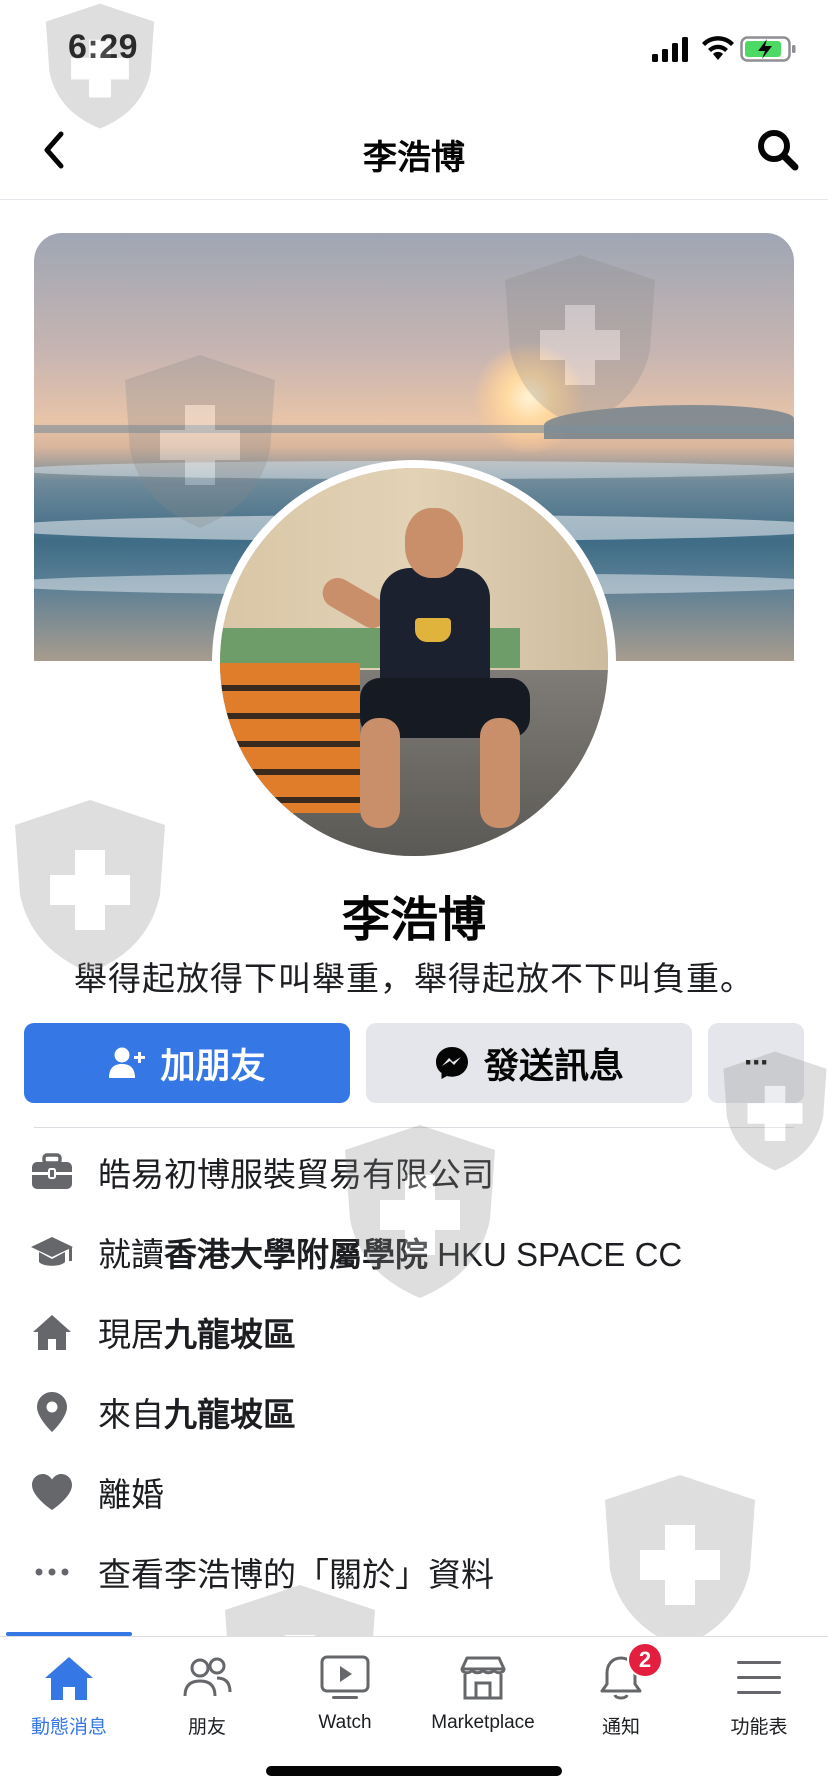 Image resolution: width=828 pixels, height=1792 pixels. I want to click on briefcase-icon, so click(52, 1172).